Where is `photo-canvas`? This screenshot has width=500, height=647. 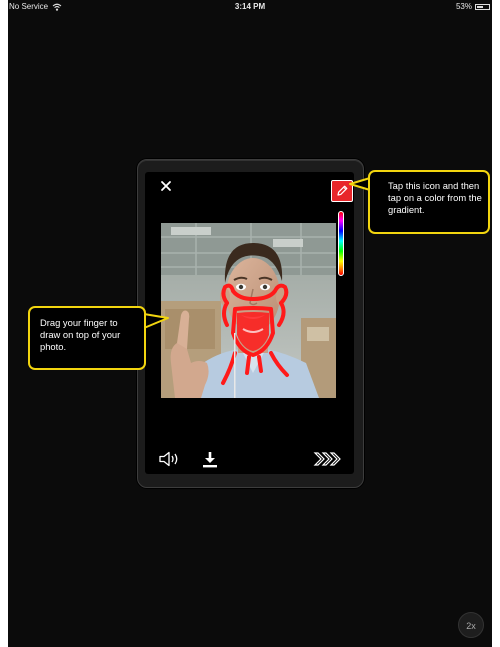
photo-canvas is located at coordinates (248, 310).